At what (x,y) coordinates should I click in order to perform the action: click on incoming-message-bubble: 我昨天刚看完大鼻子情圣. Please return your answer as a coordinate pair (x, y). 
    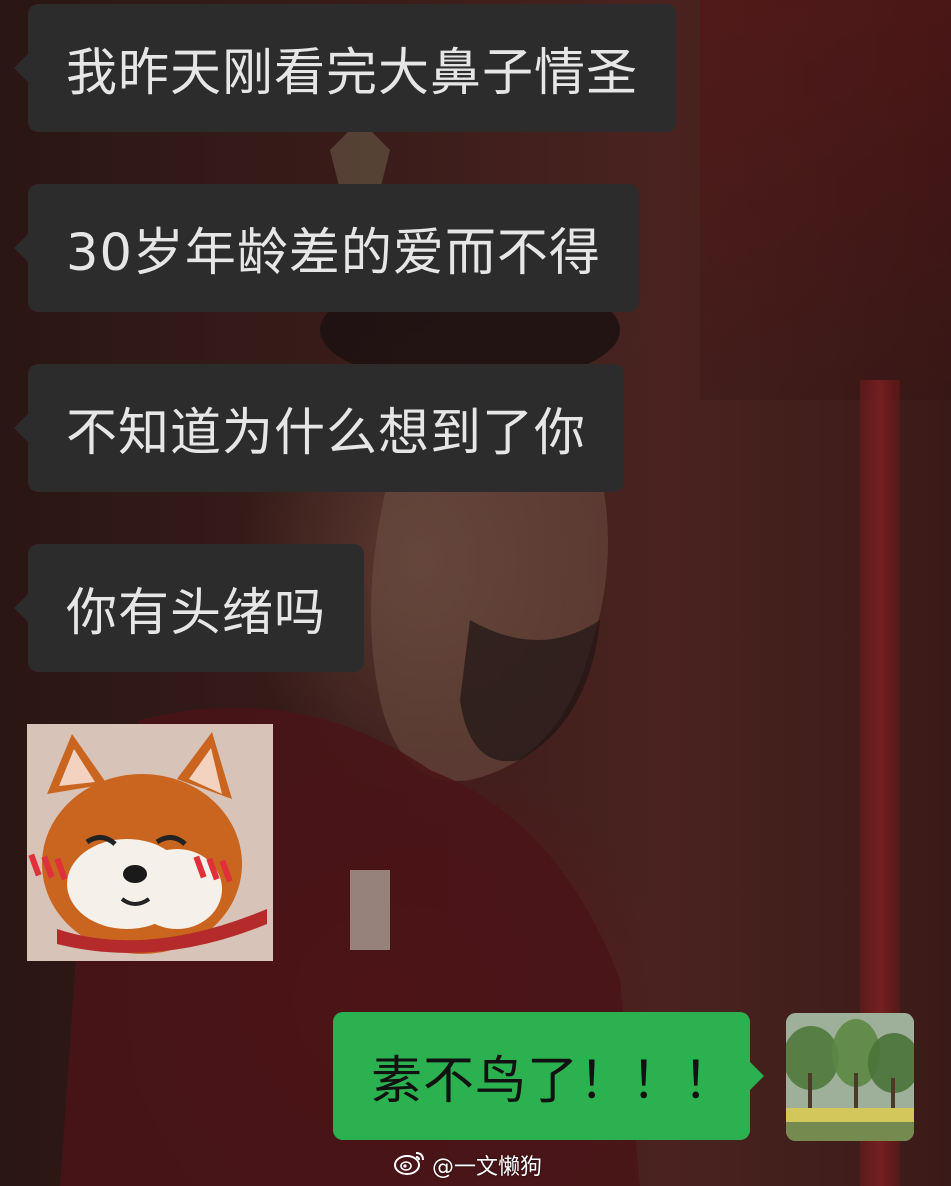
    Looking at the image, I should click on (345, 68).